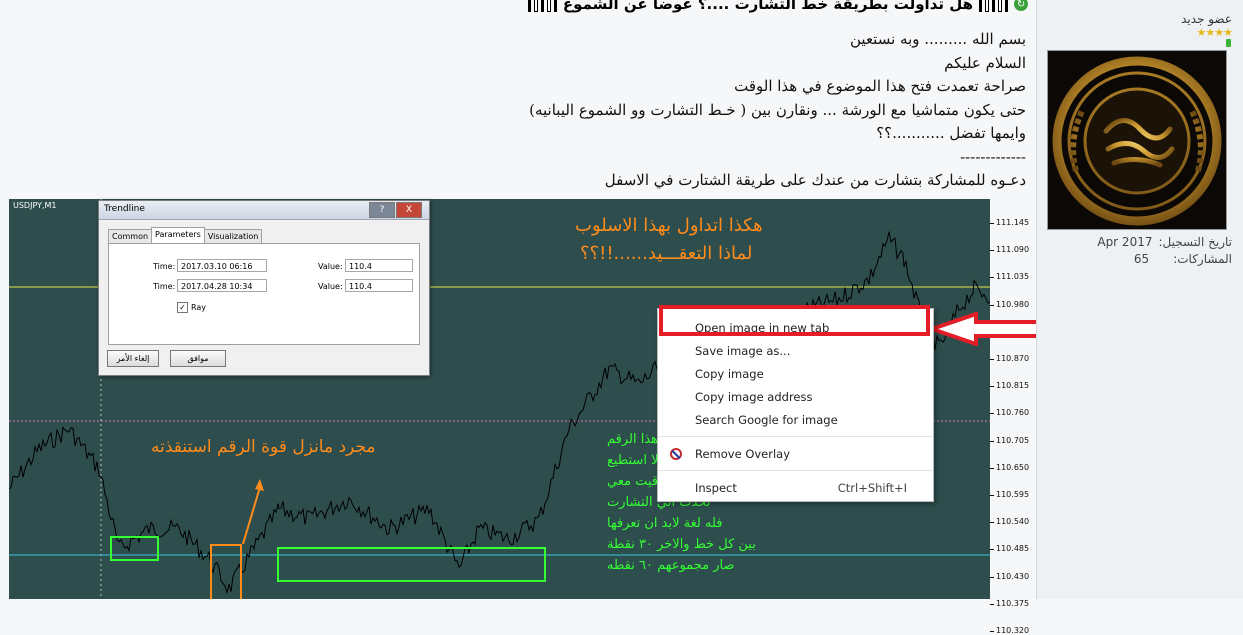 The image size is (1243, 635). What do you see at coordinates (754, 397) in the screenshot?
I see `menu-item-label: Copy image address` at bounding box center [754, 397].